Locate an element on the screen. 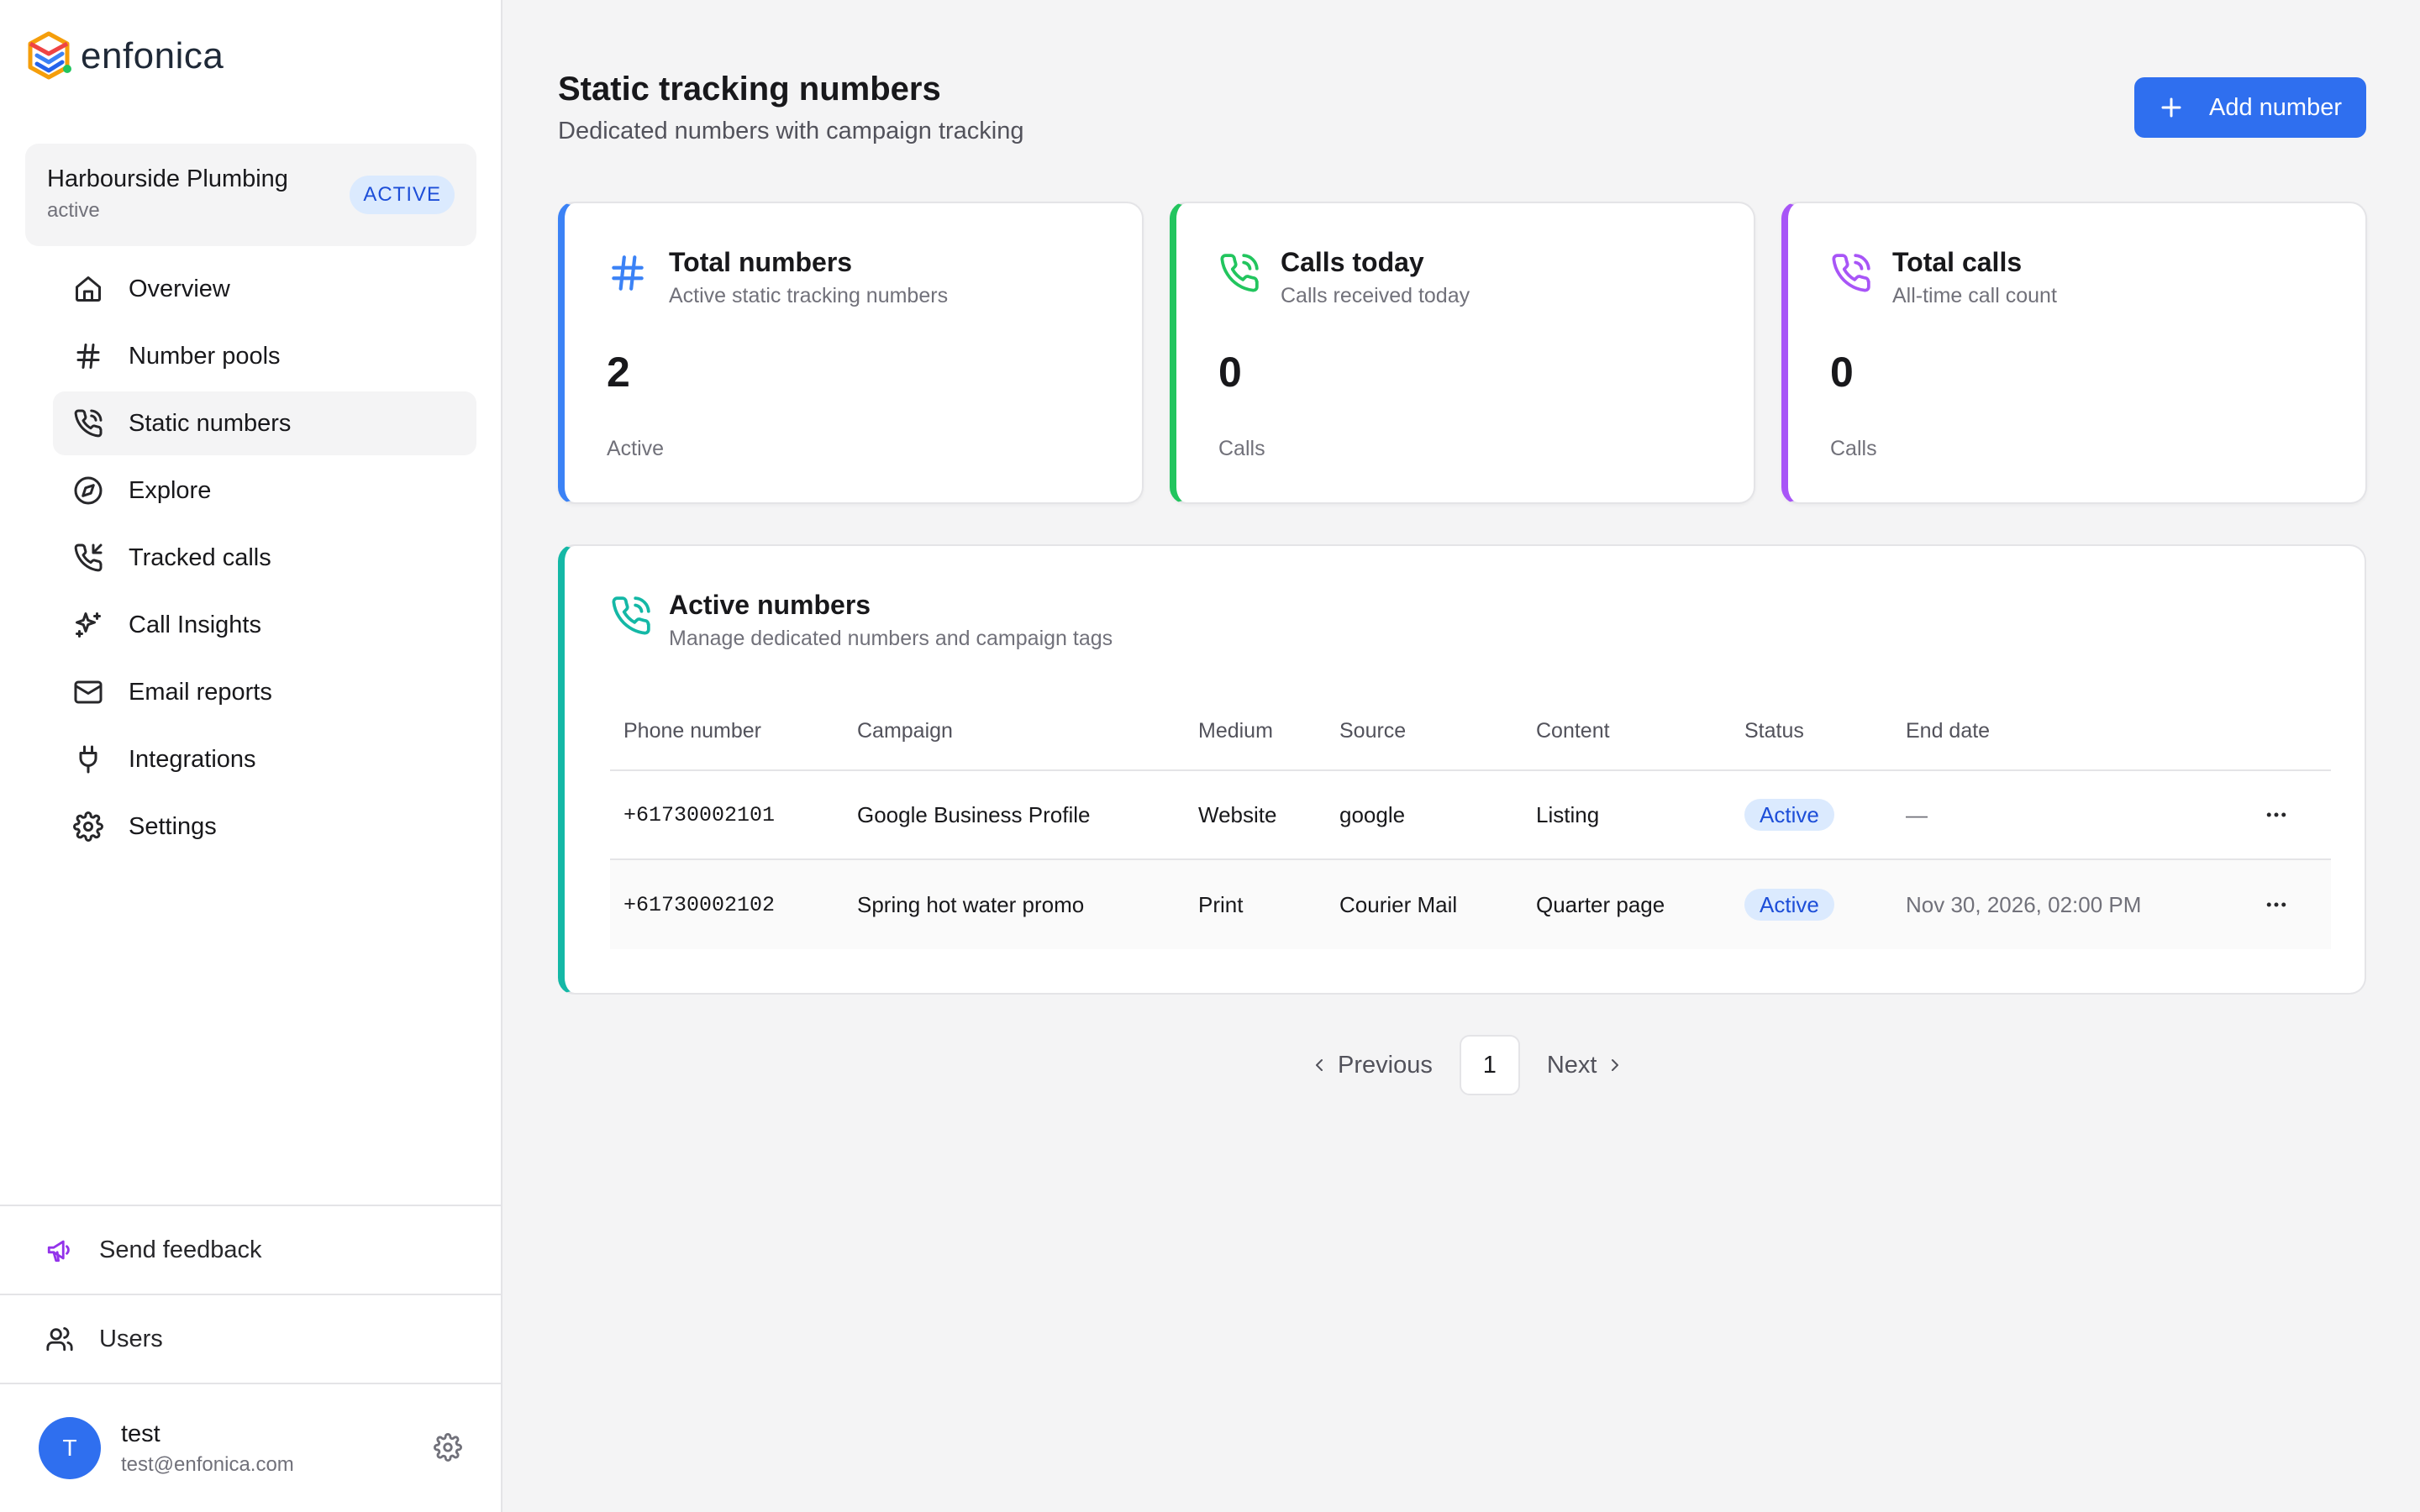 This screenshot has height=1512, width=2420. send-feedback-label: Send feedback is located at coordinates (180, 1249).